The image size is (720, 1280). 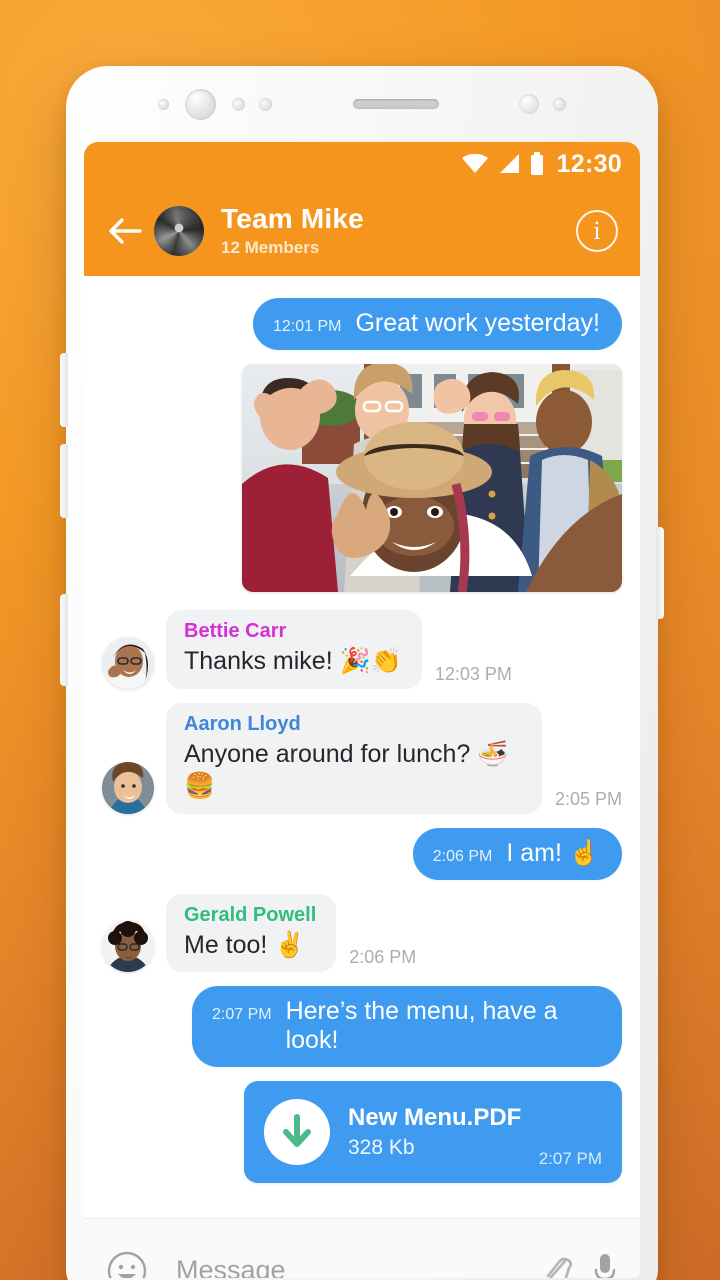 I want to click on message-row: 12:01 PM Great work yesterday!, so click(x=362, y=324).